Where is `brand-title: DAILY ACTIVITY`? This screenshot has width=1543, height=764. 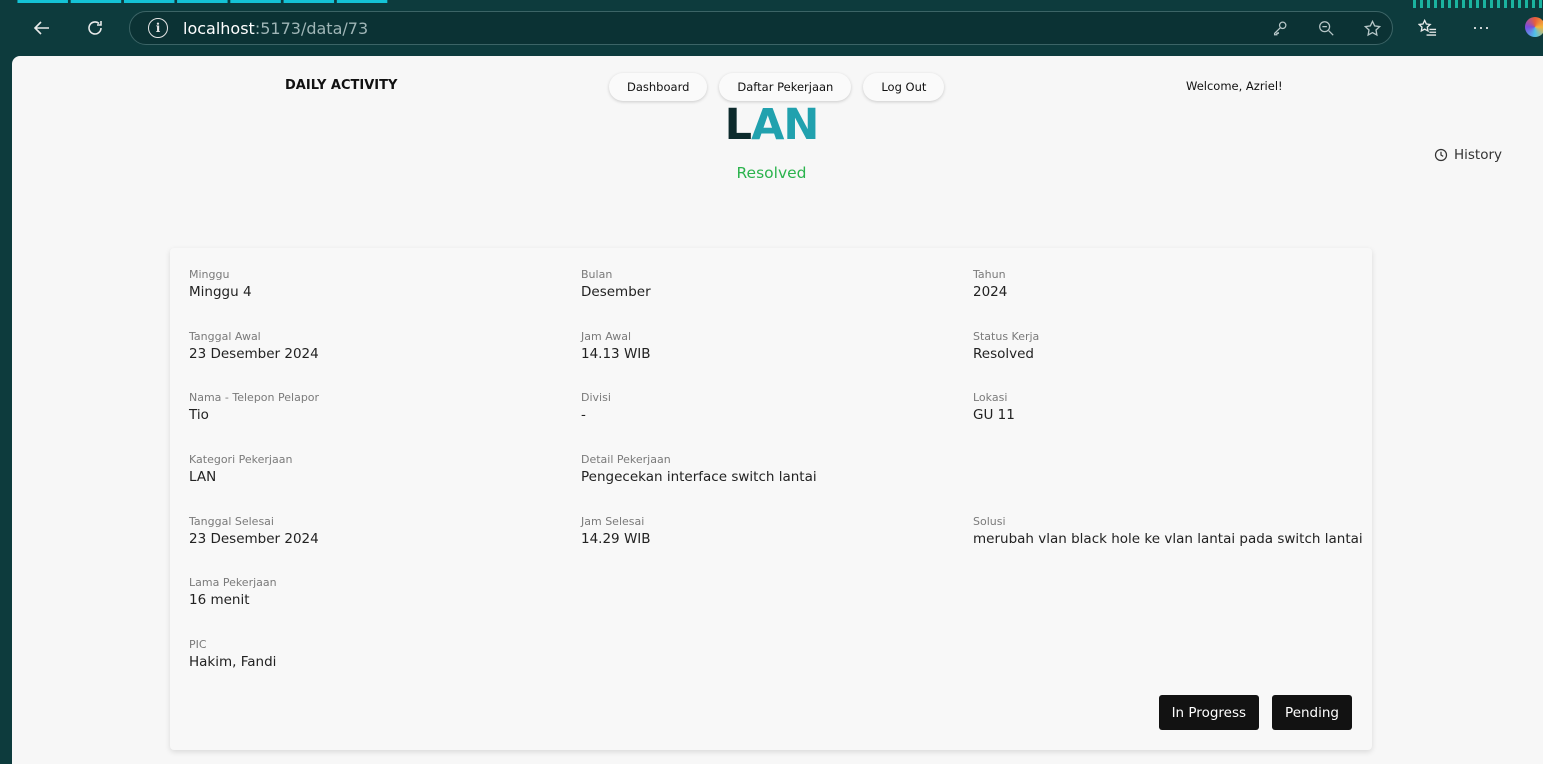 brand-title: DAILY ACTIVITY is located at coordinates (341, 85).